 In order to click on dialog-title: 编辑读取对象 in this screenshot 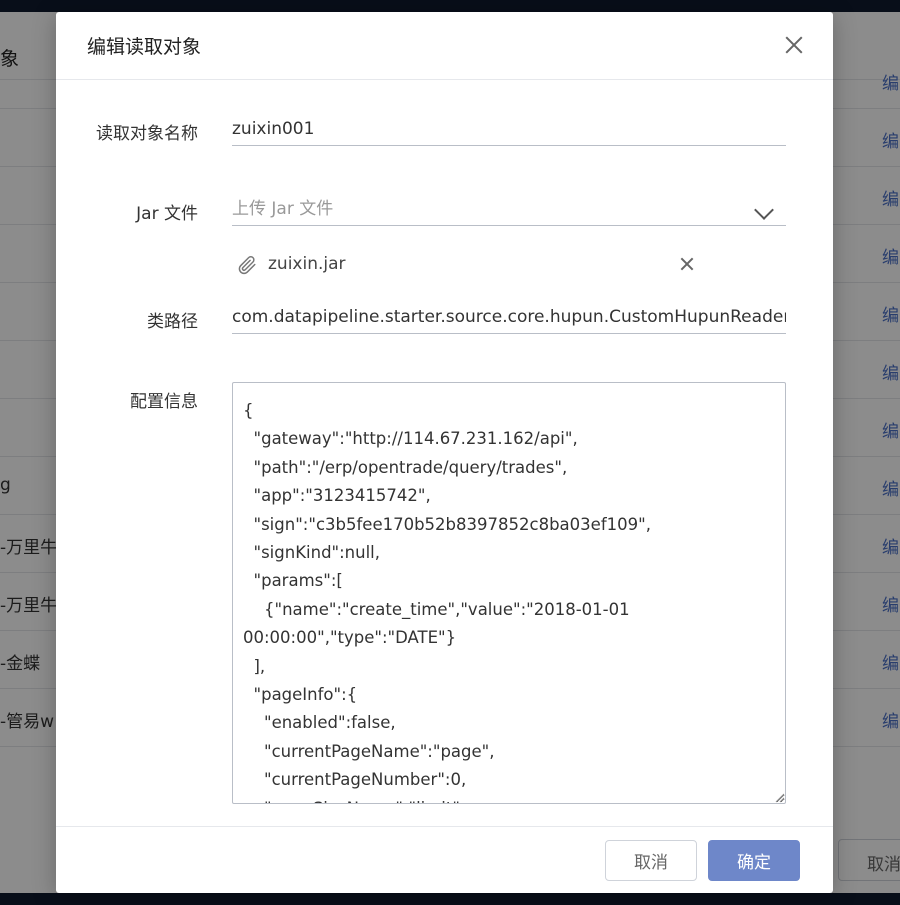, I will do `click(144, 47)`.